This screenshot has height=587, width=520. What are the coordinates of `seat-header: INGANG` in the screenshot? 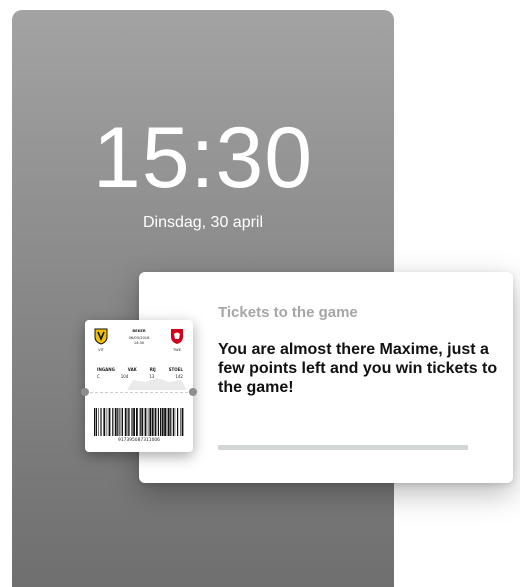 It's located at (106, 369).